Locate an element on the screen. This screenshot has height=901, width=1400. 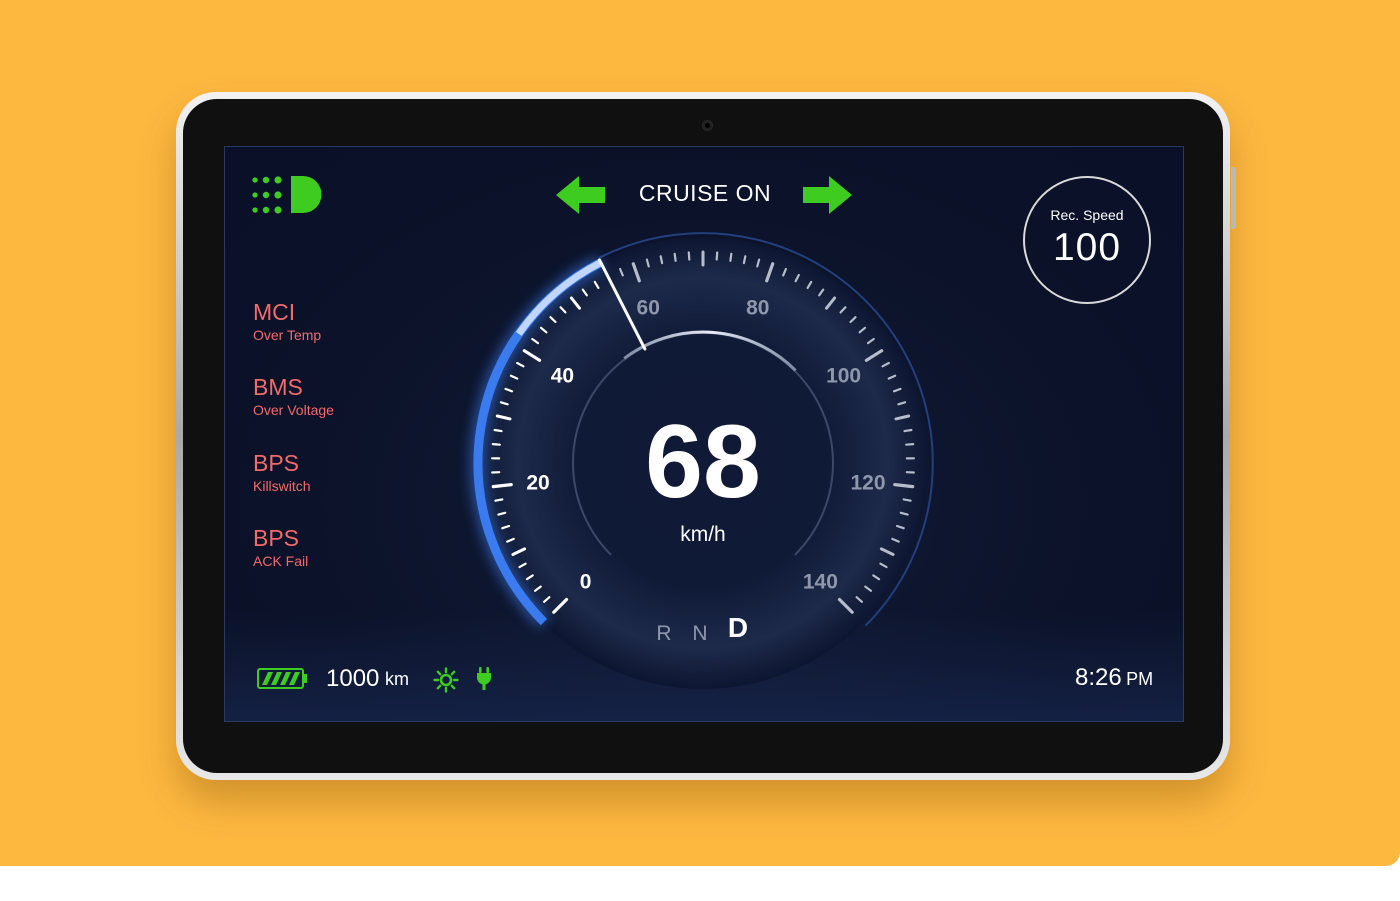
gear-d: D is located at coordinates (738, 627).